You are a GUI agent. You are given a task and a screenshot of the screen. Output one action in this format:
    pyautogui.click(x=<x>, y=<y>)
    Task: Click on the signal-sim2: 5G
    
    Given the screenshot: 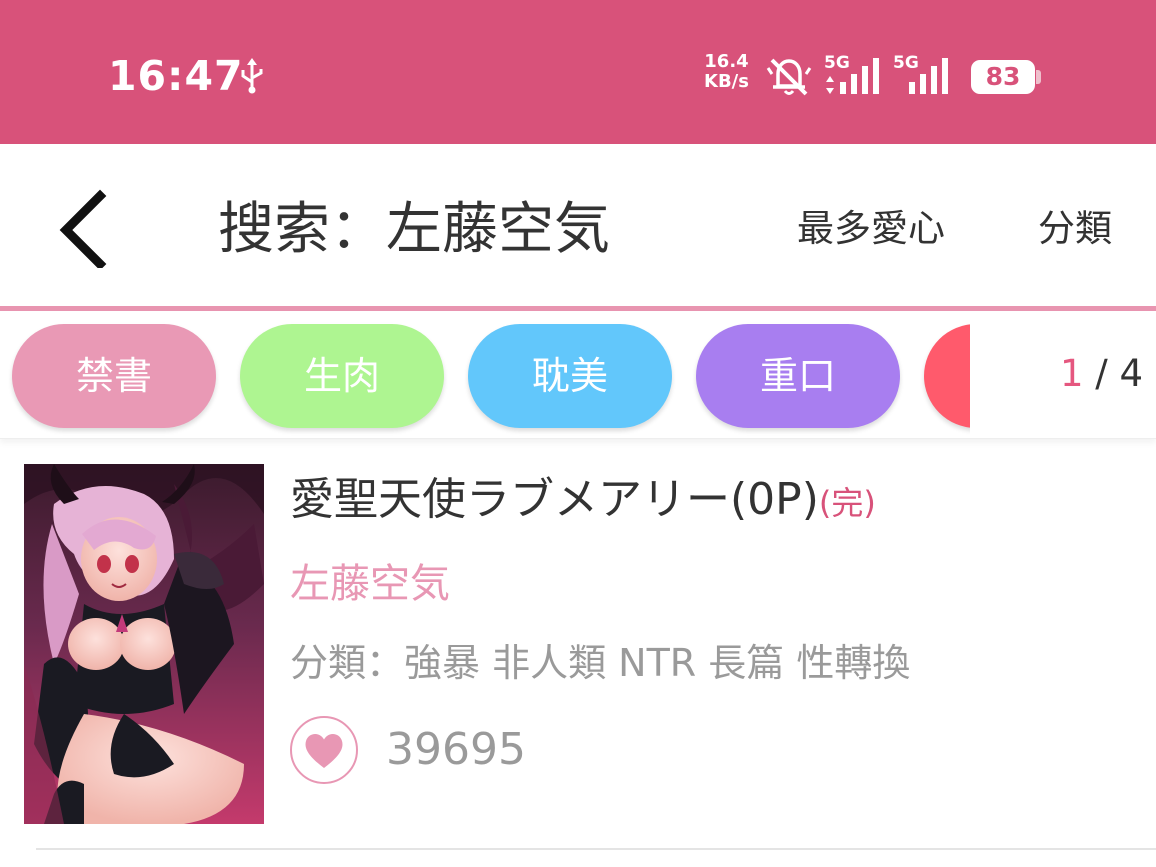 What is the action you would take?
    pyautogui.click(x=925, y=76)
    